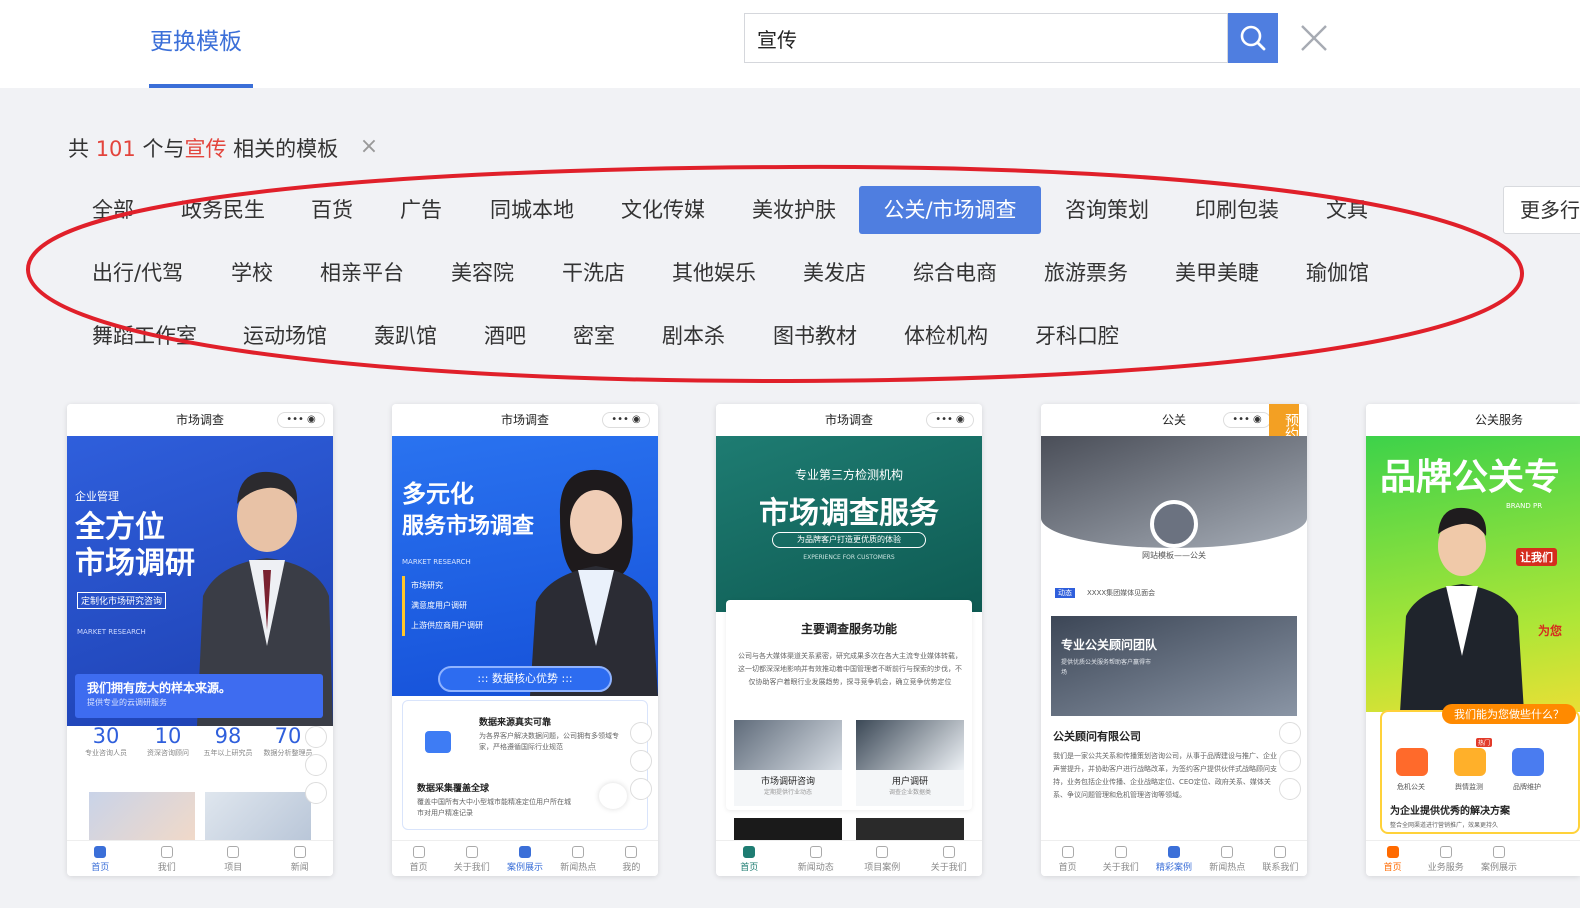 This screenshot has width=1580, height=908. What do you see at coordinates (1347, 210) in the screenshot?
I see `category-chip: 文具` at bounding box center [1347, 210].